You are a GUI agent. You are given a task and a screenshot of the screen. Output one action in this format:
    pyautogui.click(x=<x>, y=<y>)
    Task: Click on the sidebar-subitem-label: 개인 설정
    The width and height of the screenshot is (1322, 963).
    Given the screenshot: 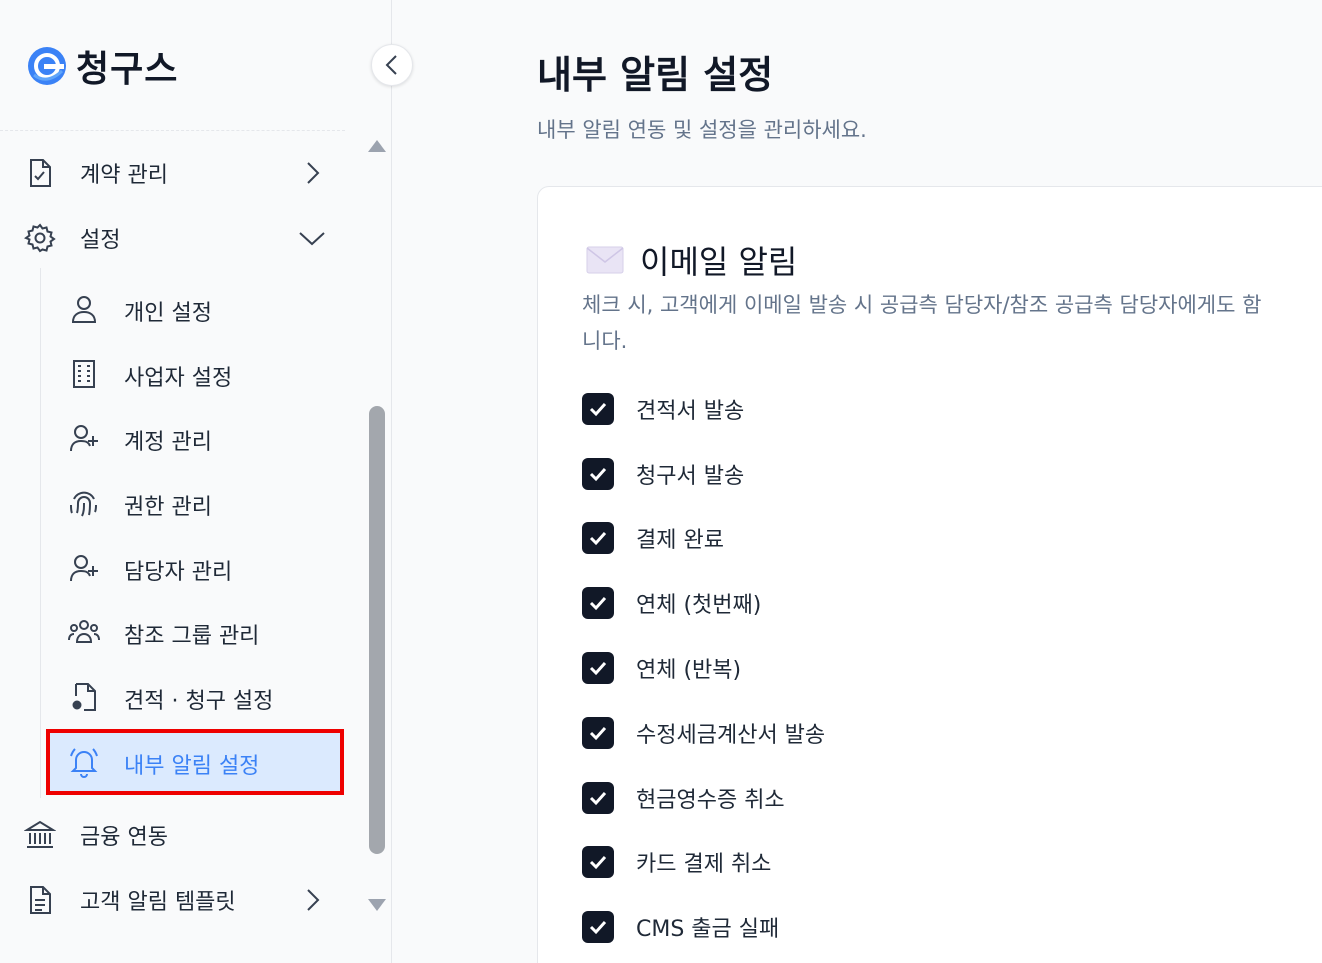 What is the action you would take?
    pyautogui.click(x=168, y=313)
    